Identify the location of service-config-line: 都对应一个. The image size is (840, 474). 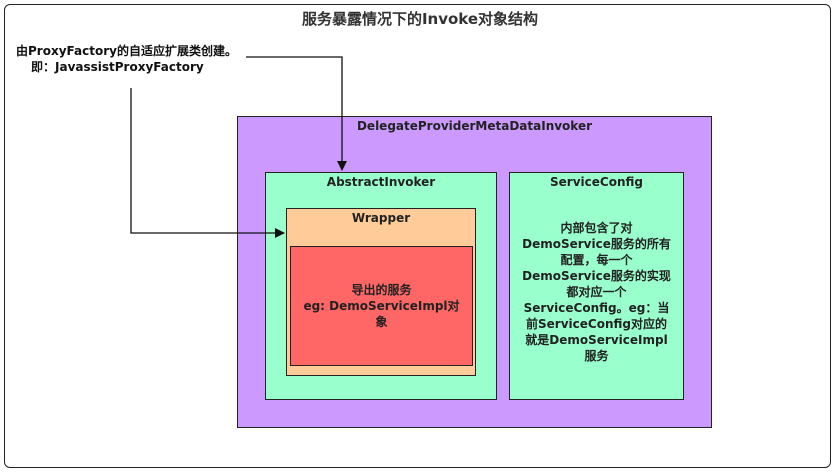
(596, 292).